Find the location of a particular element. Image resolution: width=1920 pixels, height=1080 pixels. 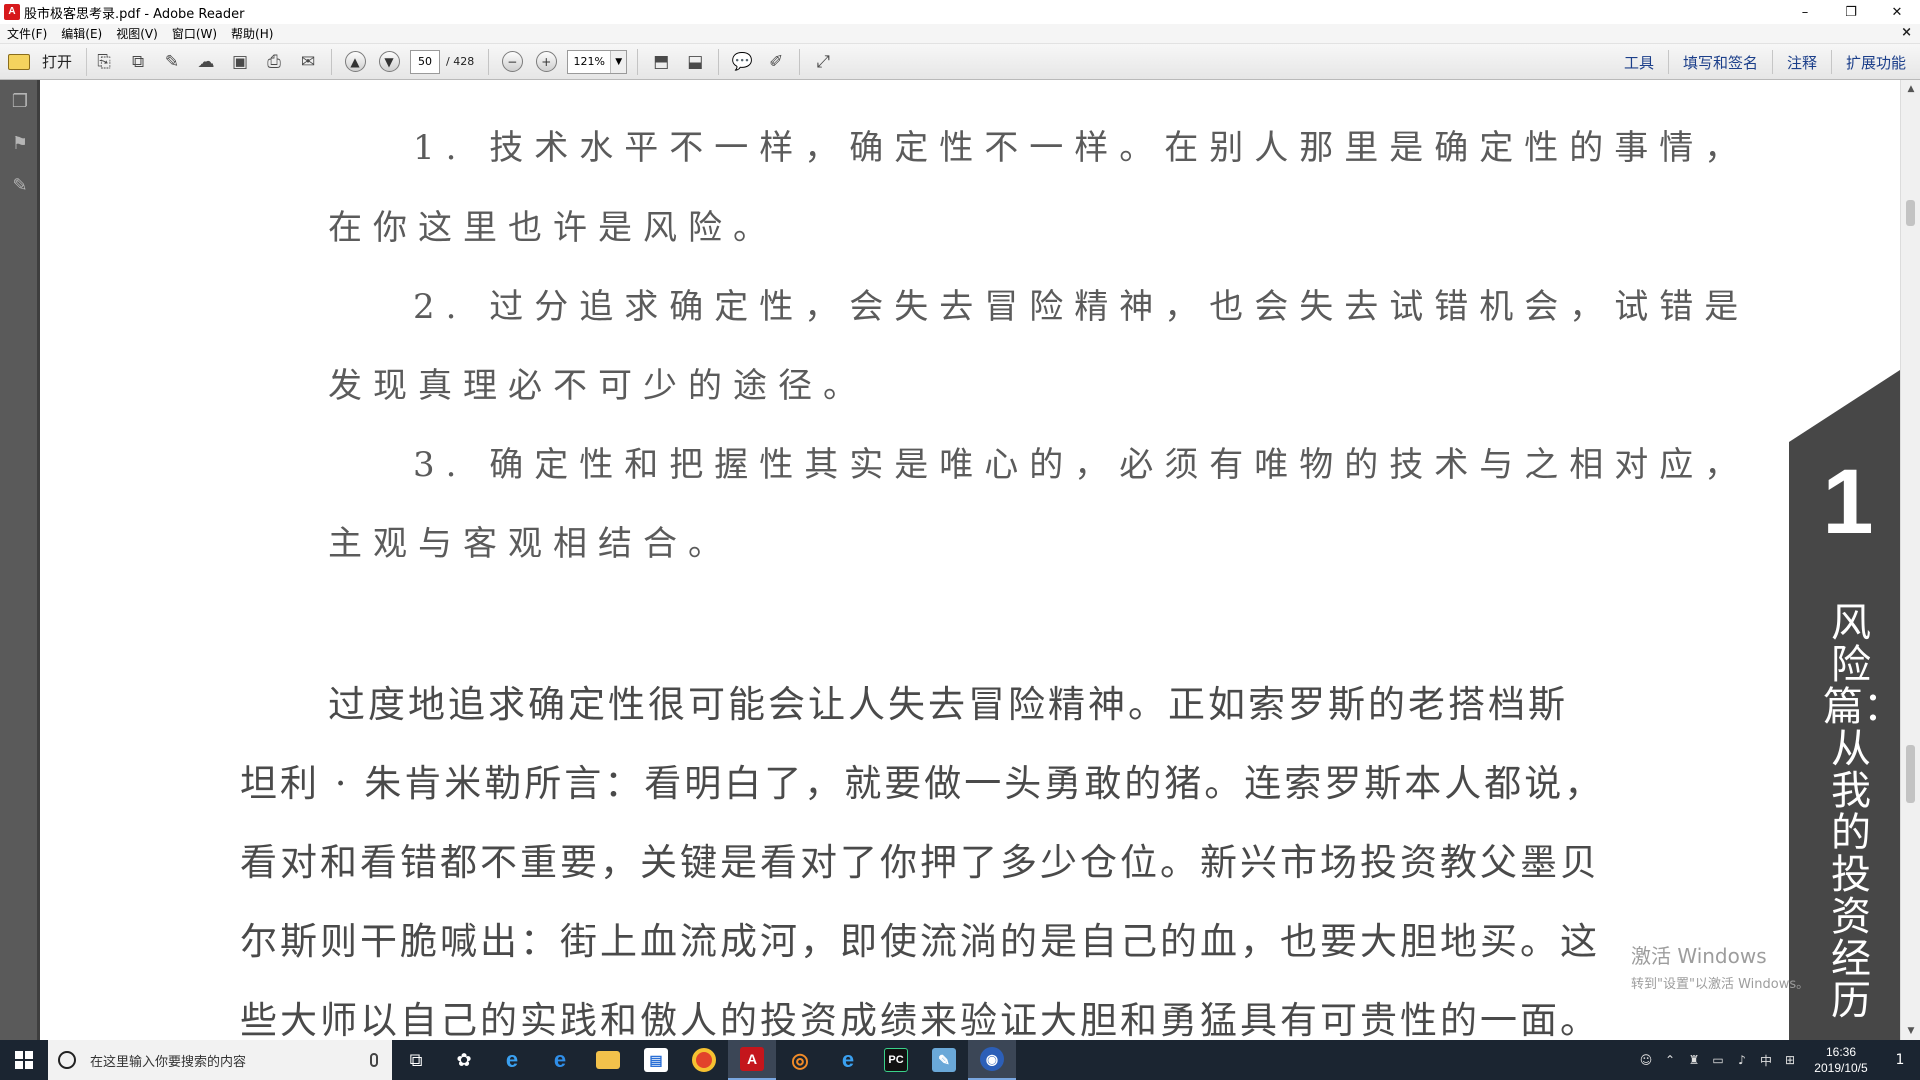

highlight-icon: ✐ is located at coordinates (776, 62).